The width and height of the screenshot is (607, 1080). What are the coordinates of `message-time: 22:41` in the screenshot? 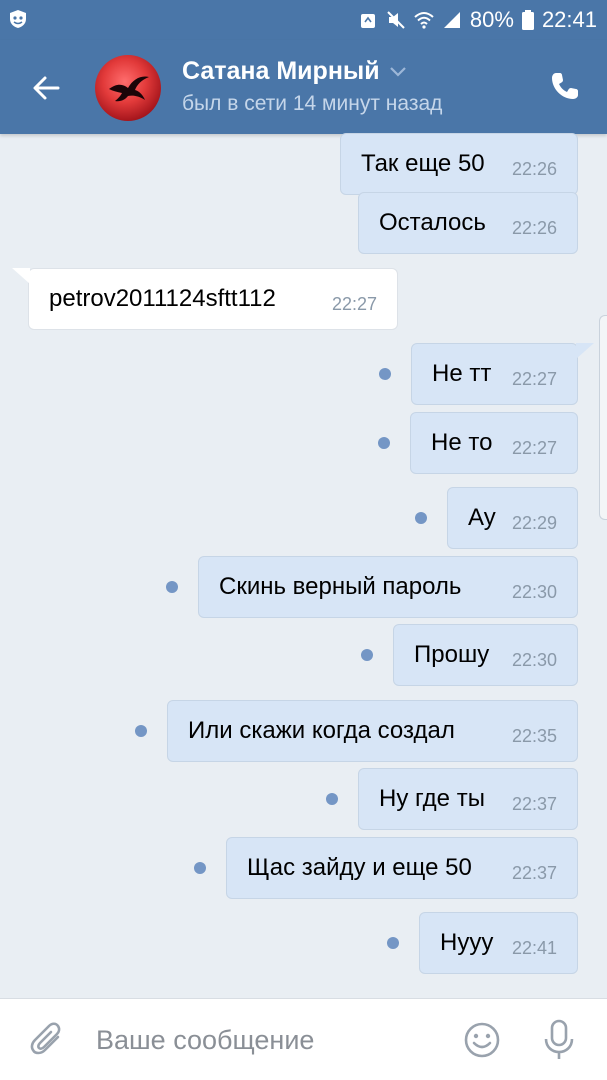 It's located at (534, 948).